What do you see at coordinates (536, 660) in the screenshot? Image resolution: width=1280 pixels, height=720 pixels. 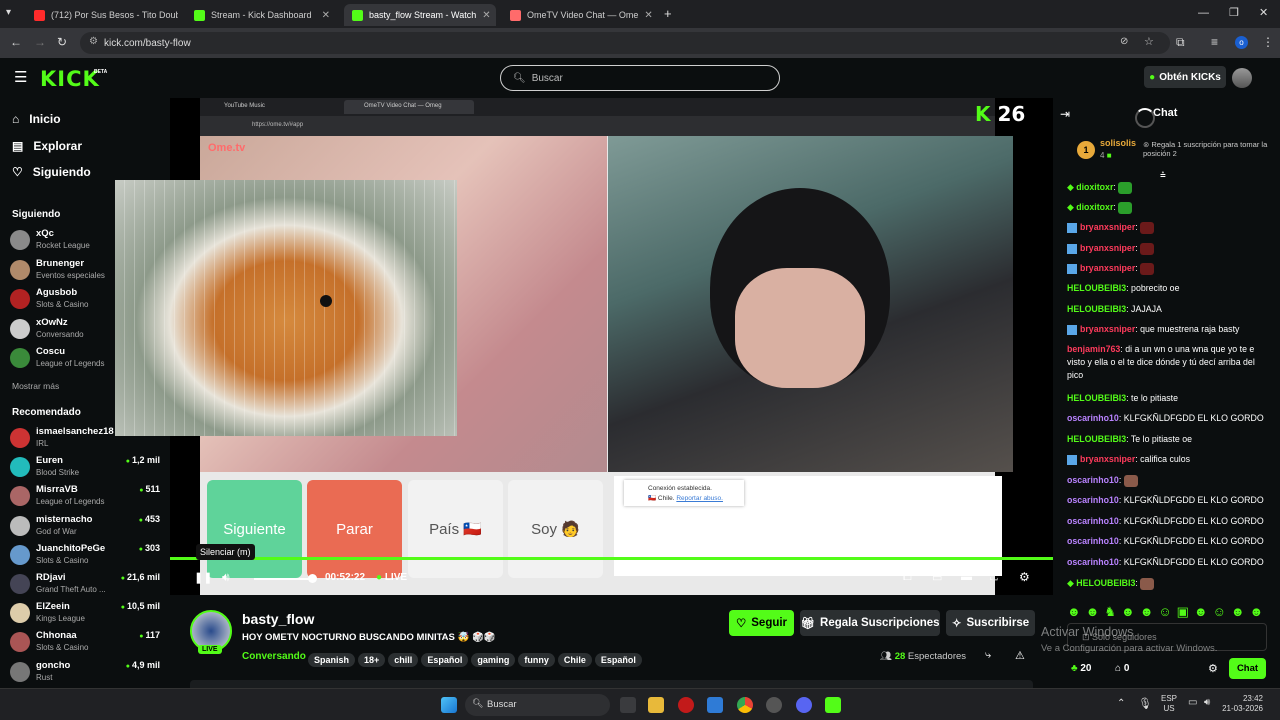 I see `stream-tag: funny` at bounding box center [536, 660].